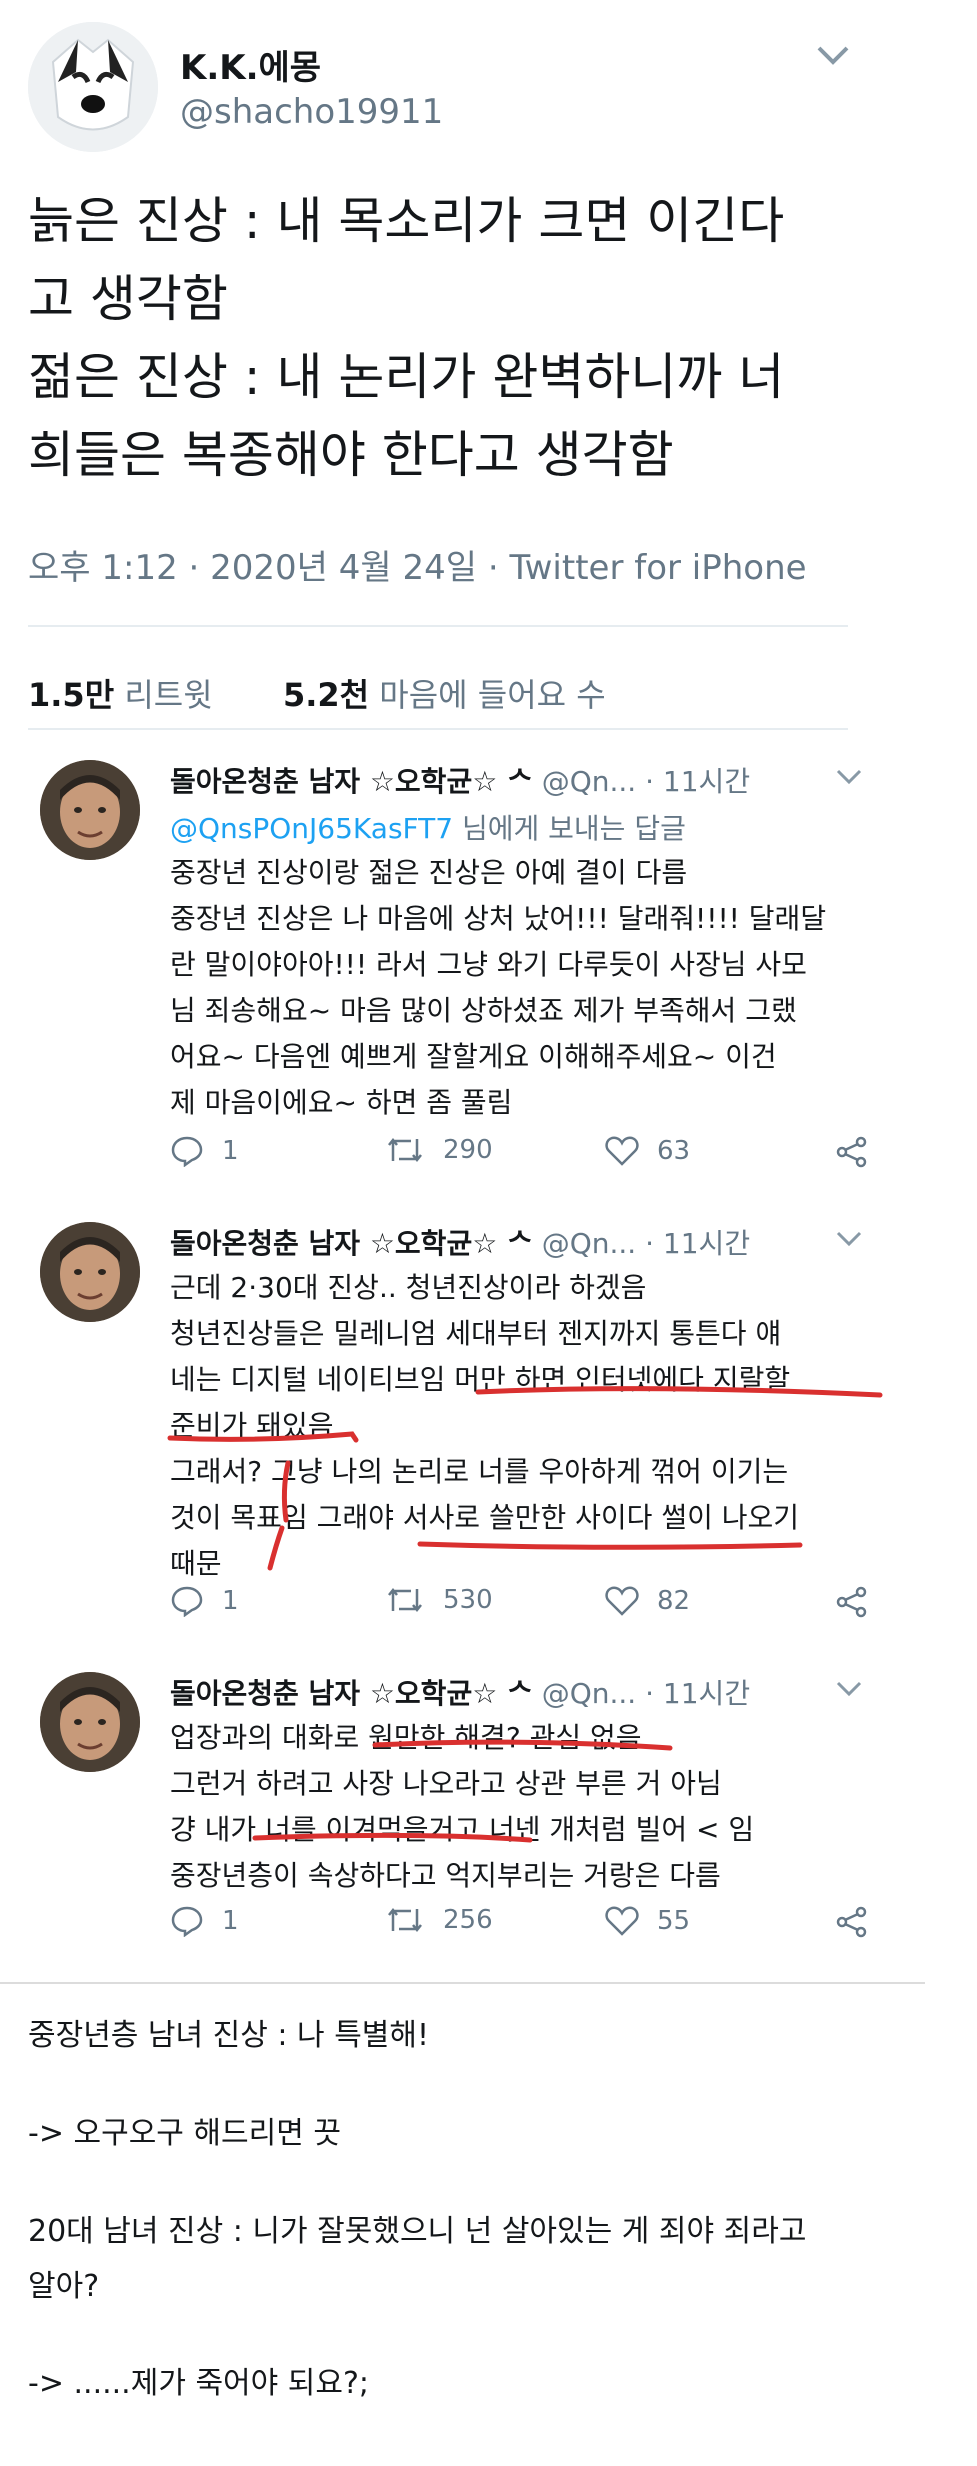  I want to click on retweets-stat: 1.5만 리트윗, so click(120, 695).